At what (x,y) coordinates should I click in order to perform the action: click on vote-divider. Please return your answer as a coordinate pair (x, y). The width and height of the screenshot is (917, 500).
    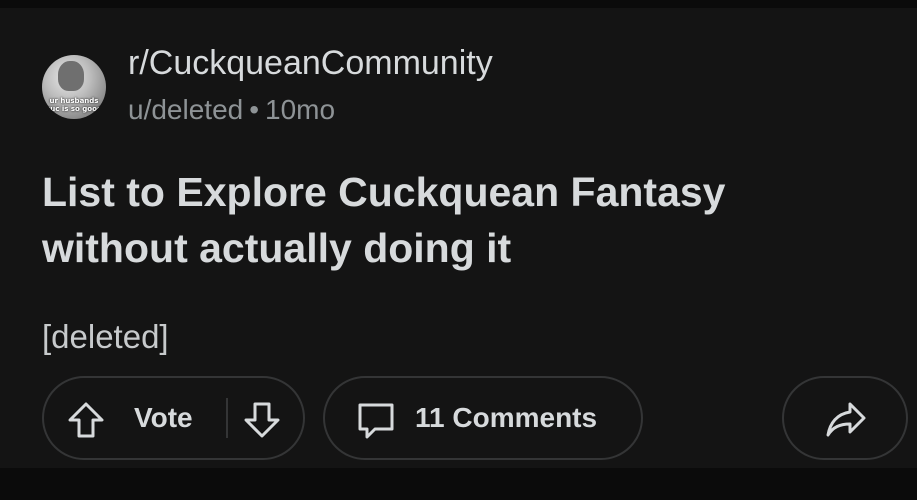
    Looking at the image, I should click on (227, 418).